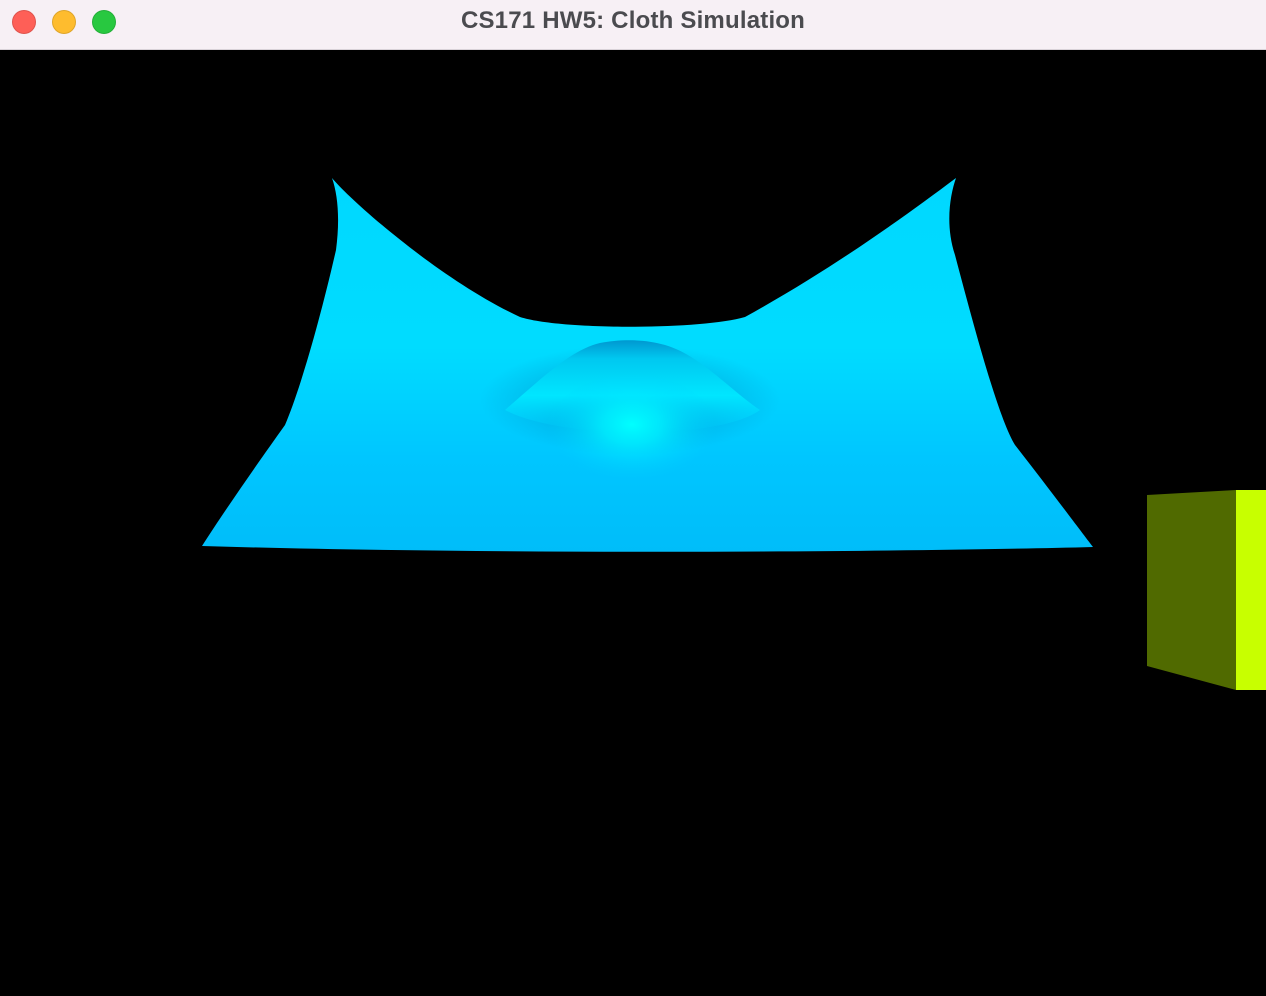 The width and height of the screenshot is (1266, 996). I want to click on cube-front-face, so click(1191, 590).